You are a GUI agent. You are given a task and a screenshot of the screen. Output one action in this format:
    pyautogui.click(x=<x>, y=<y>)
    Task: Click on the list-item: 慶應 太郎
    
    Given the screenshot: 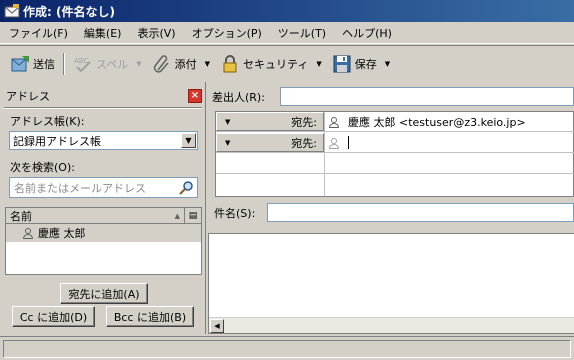 What is the action you would take?
    pyautogui.click(x=103, y=233)
    